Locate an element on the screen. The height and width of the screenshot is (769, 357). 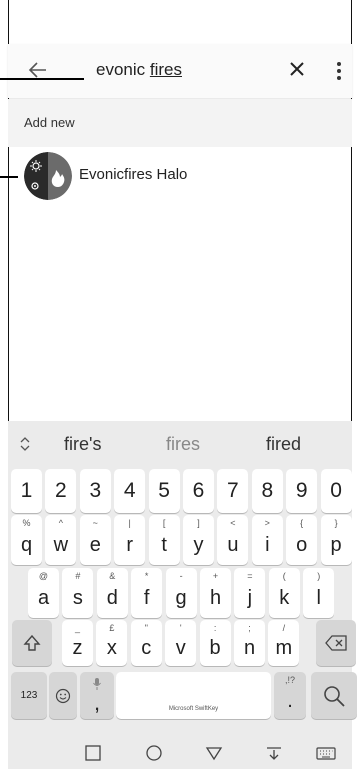
key-9-label: 9 is located at coordinates (301, 490).